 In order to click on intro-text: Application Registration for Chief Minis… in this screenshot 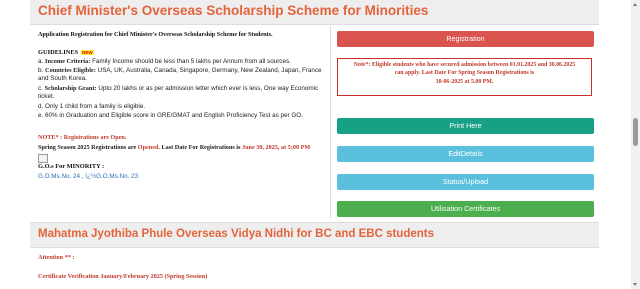, I will do `click(155, 34)`.